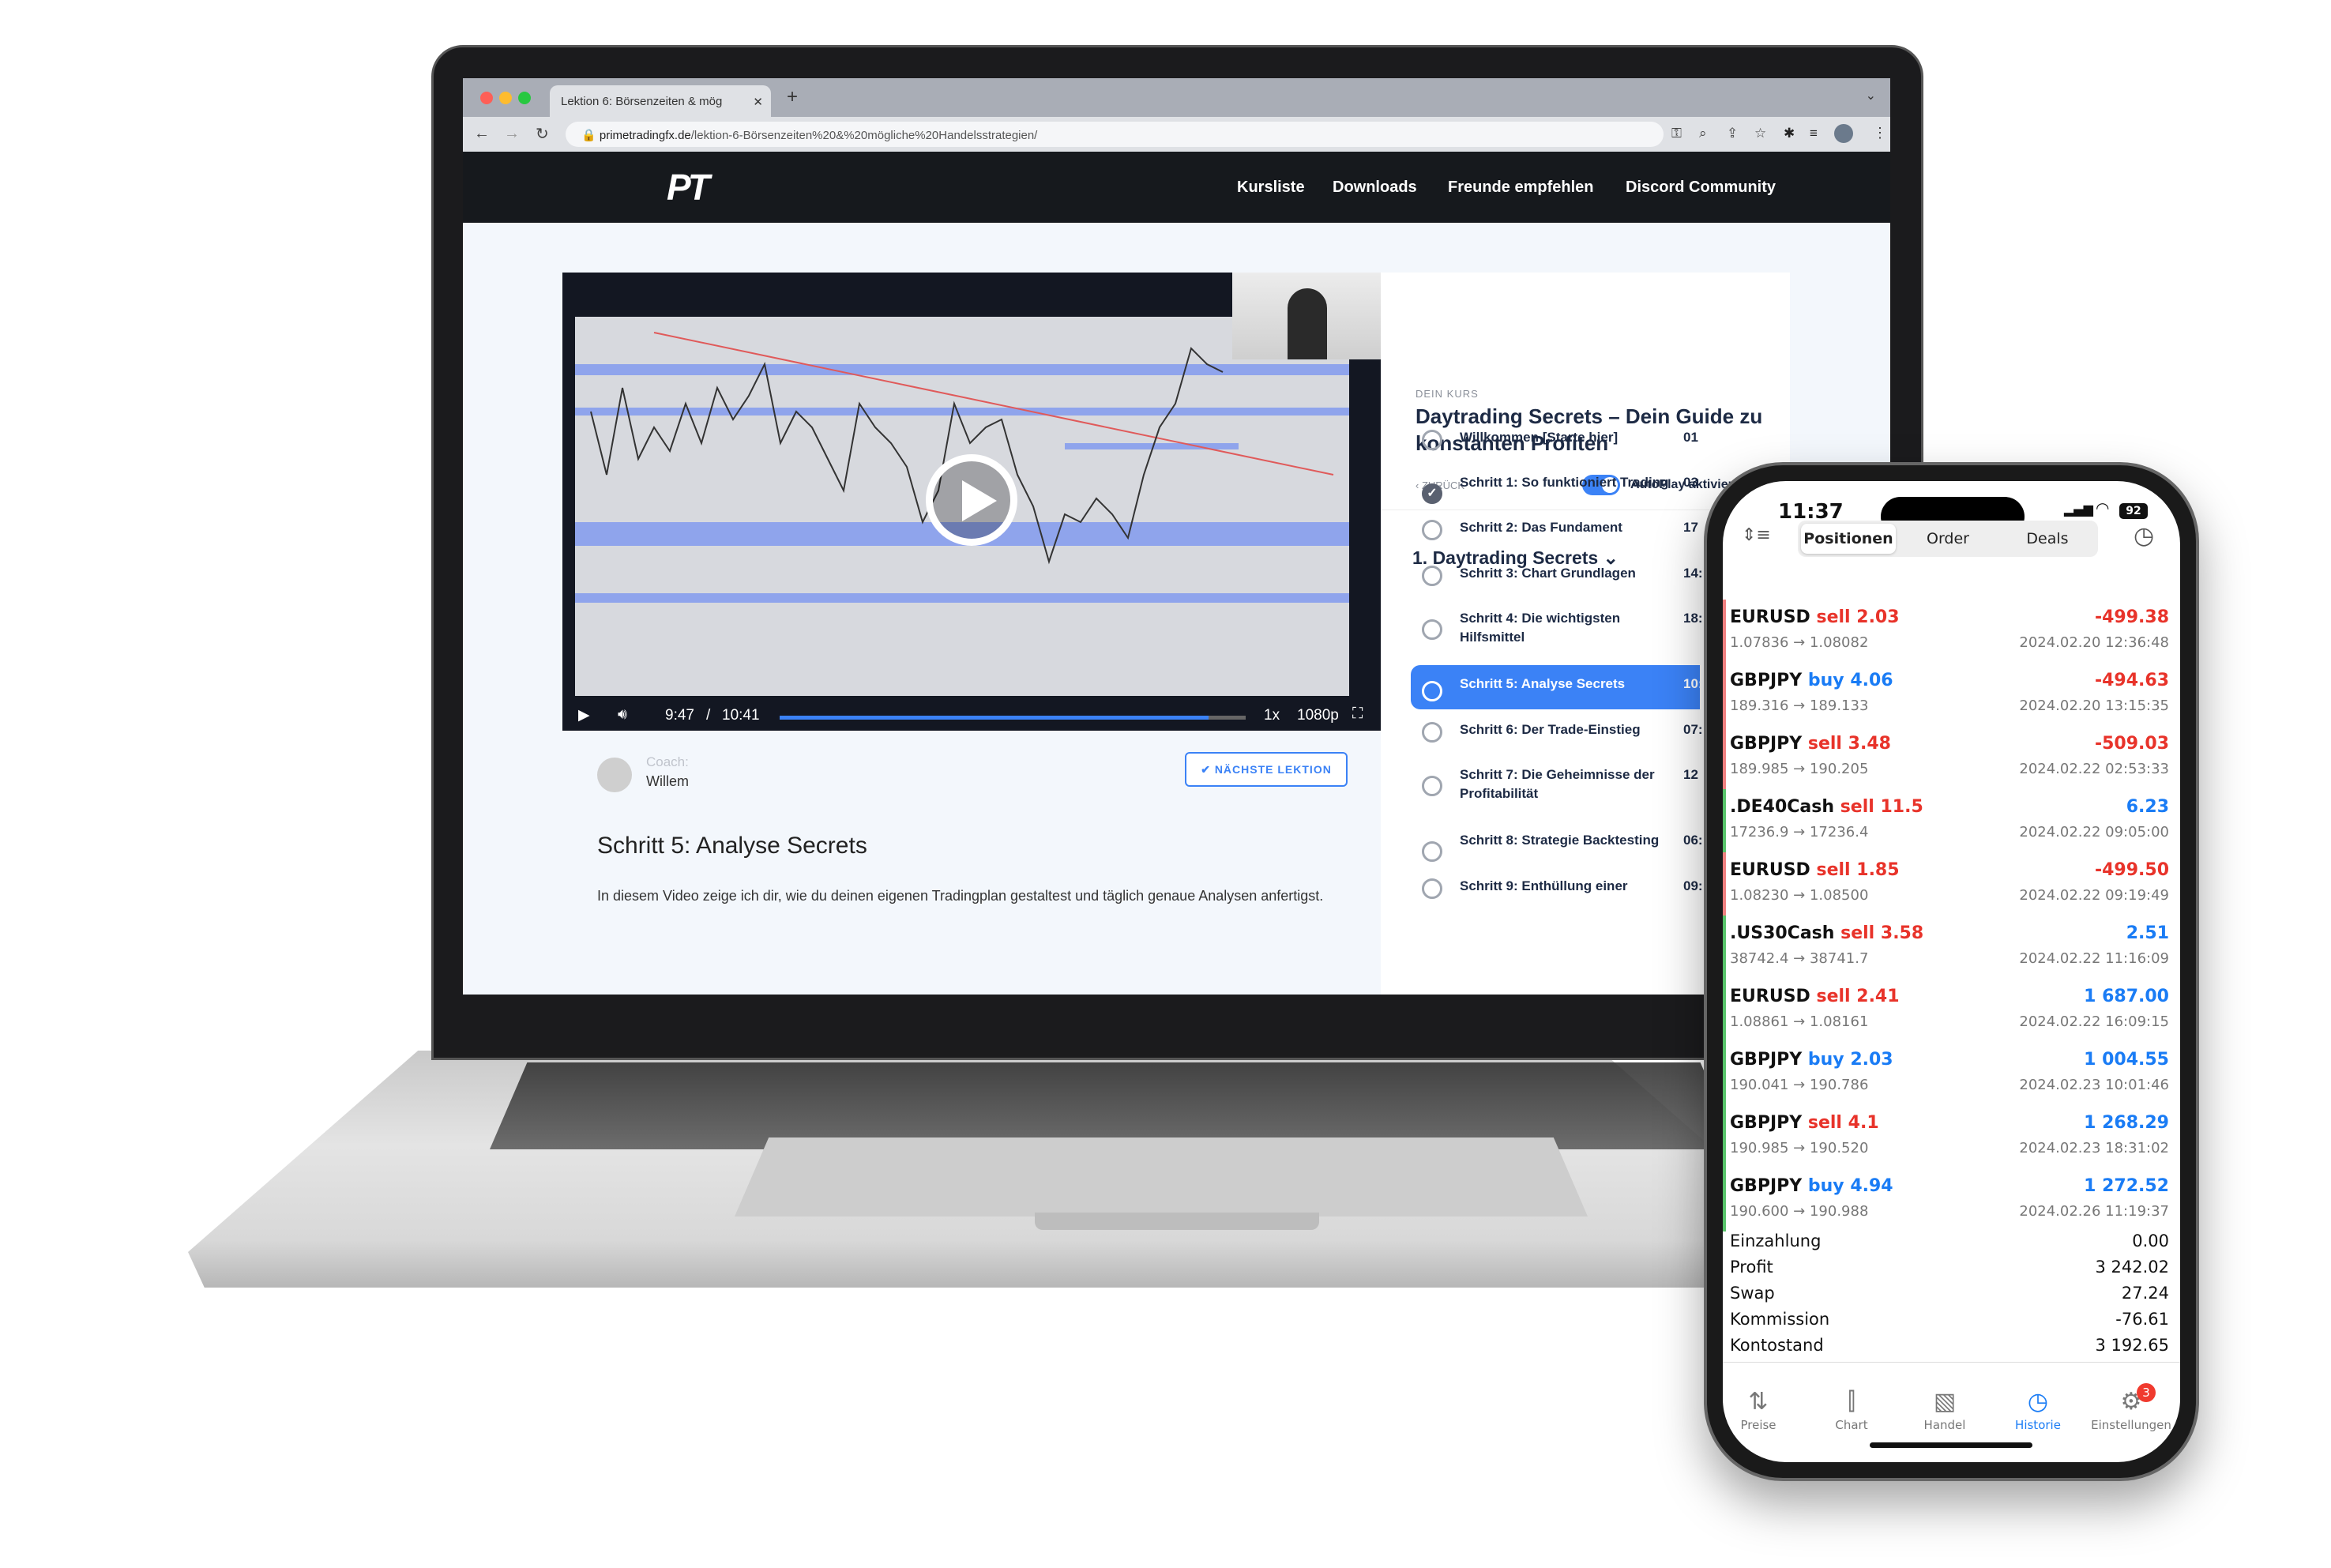 This screenshot has width=2331, height=1568. I want to click on minimize-window-button, so click(505, 98).